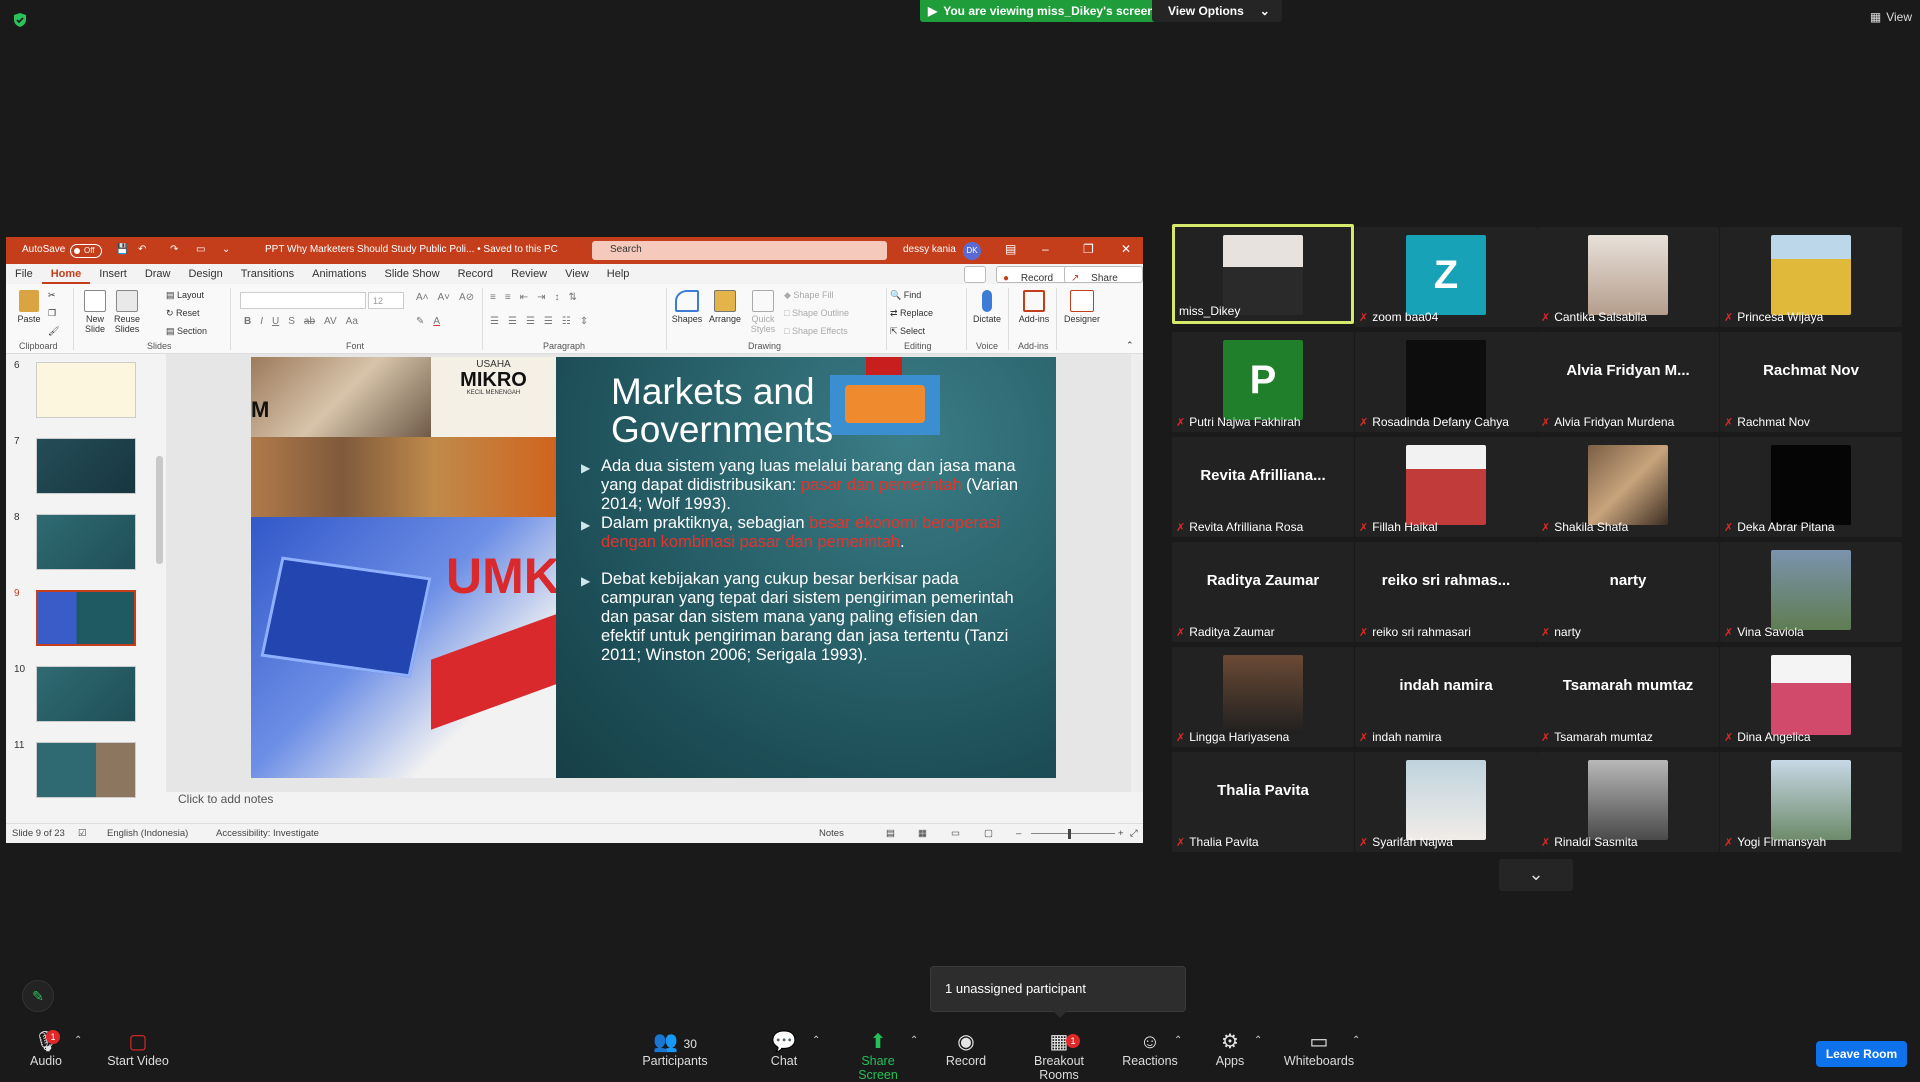 This screenshot has width=1920, height=1082. I want to click on annotate-button: ✎, so click(38, 996).